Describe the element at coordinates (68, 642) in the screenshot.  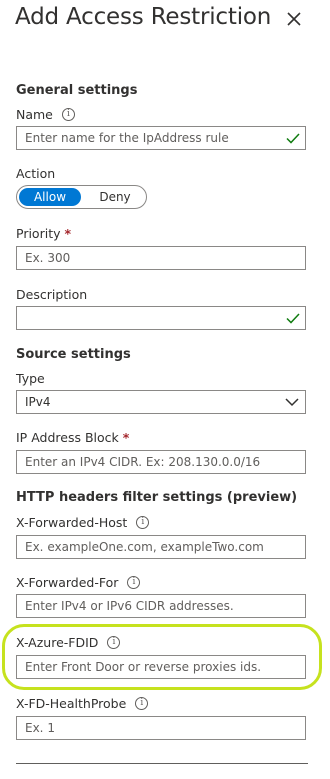
I see `x-azure-fdid-label: X-Azure-FDID i` at that location.